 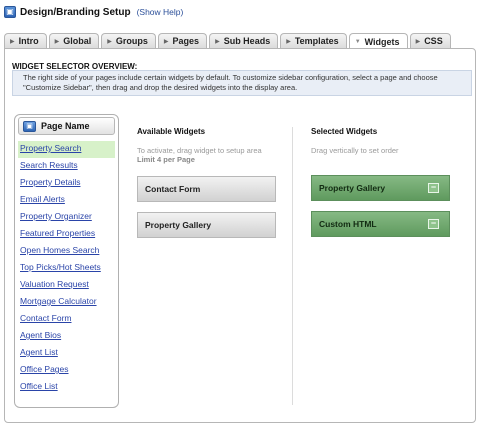 I want to click on column-divider, so click(x=292, y=266).